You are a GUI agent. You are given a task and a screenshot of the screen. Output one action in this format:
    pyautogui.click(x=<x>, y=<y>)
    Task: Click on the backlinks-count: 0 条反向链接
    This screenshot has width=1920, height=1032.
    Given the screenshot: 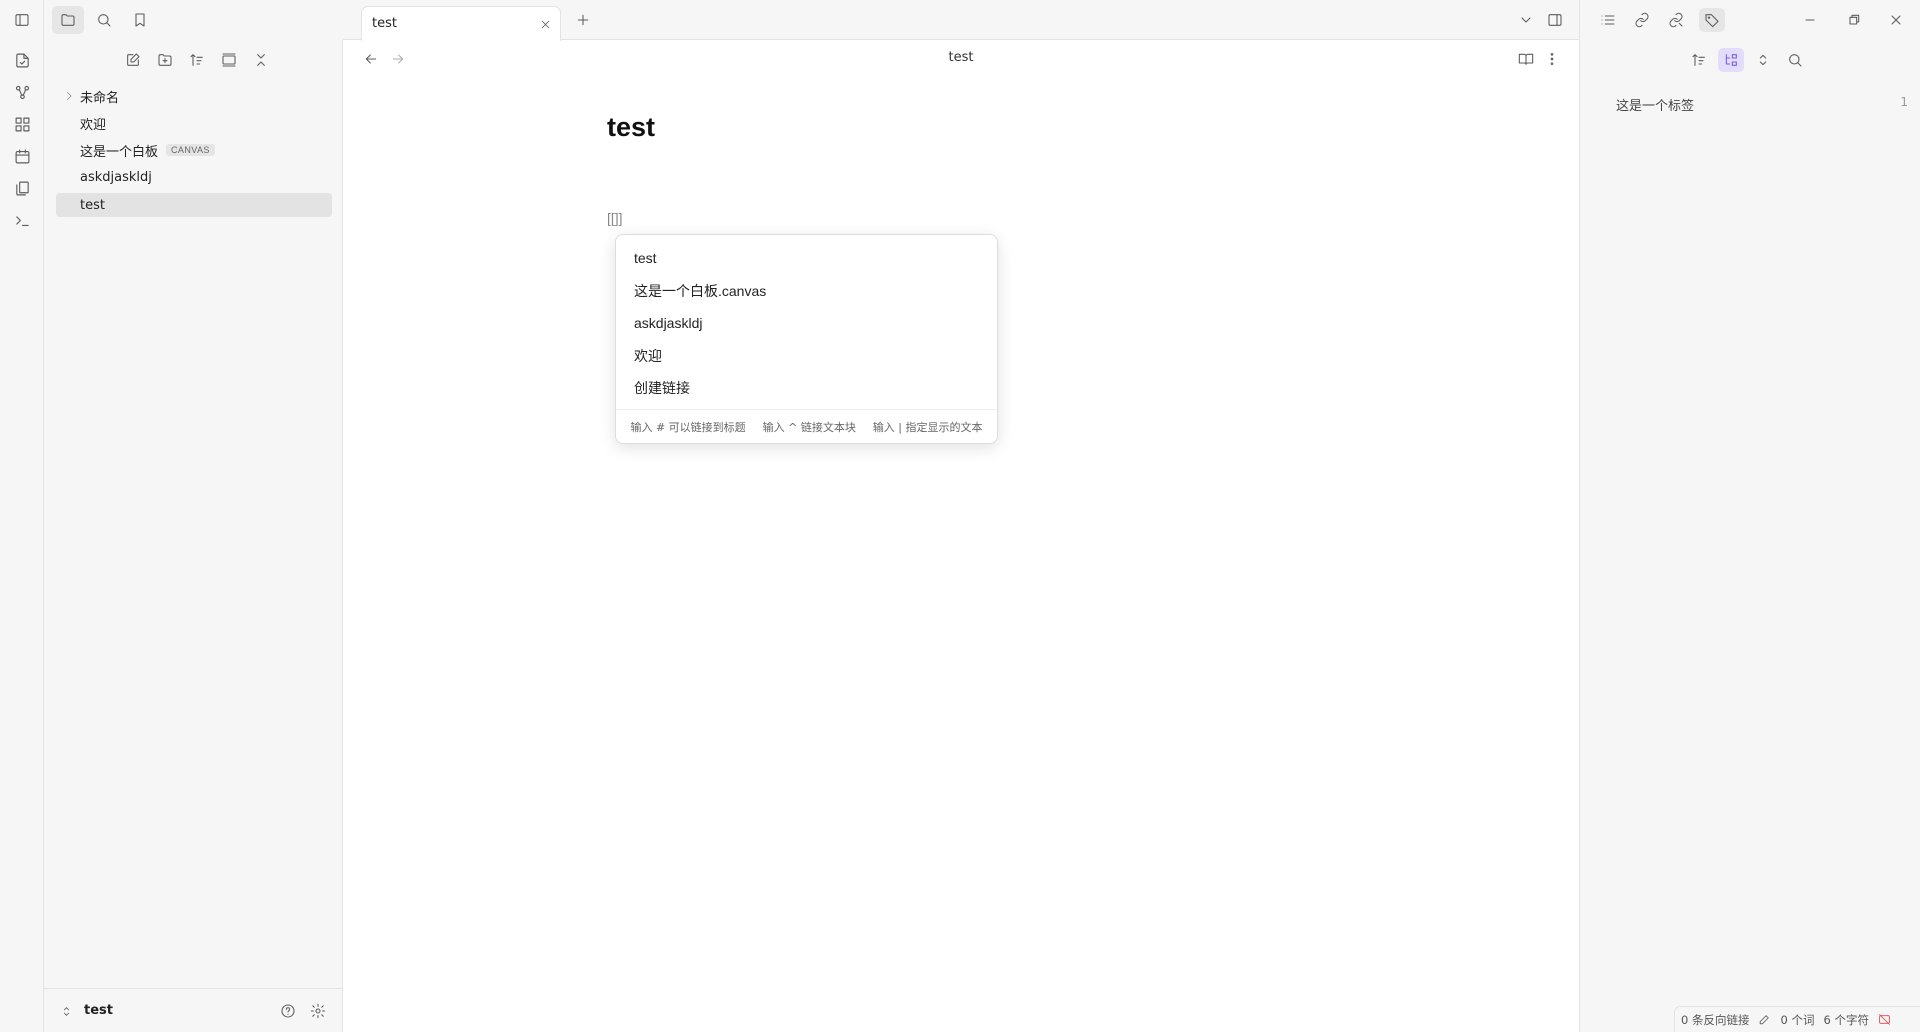 What is the action you would take?
    pyautogui.click(x=1715, y=1020)
    